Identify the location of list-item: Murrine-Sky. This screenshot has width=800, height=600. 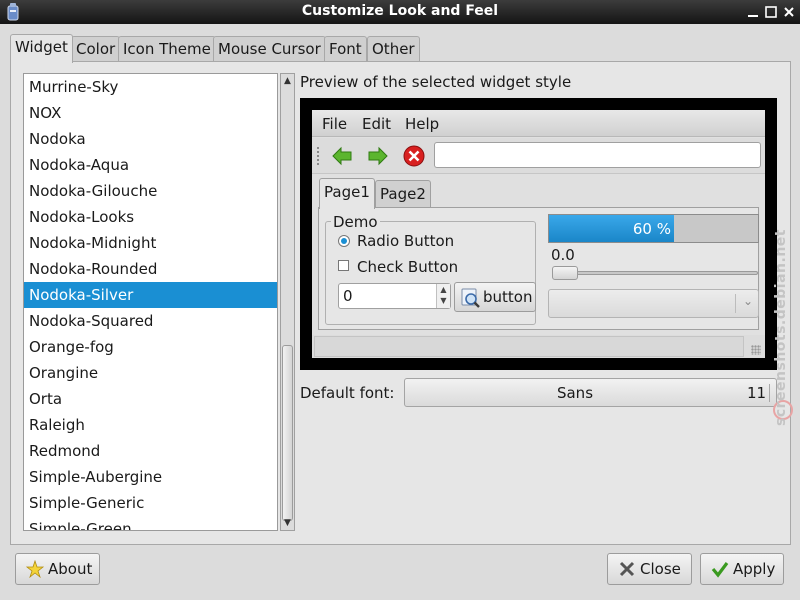
(150, 87).